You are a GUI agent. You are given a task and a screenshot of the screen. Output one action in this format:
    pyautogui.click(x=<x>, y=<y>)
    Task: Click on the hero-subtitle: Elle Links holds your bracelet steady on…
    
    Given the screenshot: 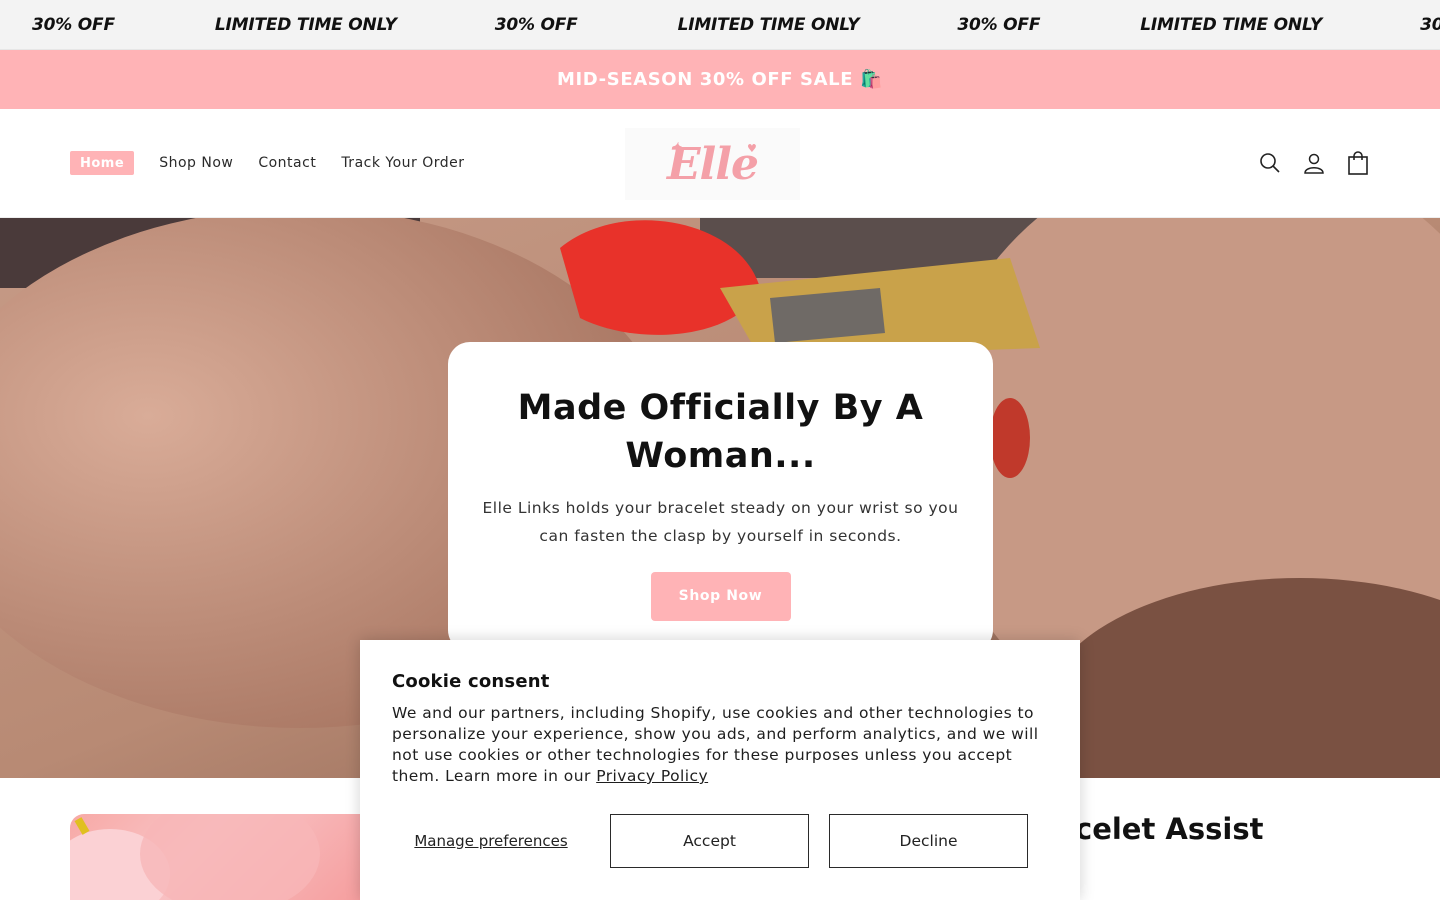 What is the action you would take?
    pyautogui.click(x=720, y=522)
    